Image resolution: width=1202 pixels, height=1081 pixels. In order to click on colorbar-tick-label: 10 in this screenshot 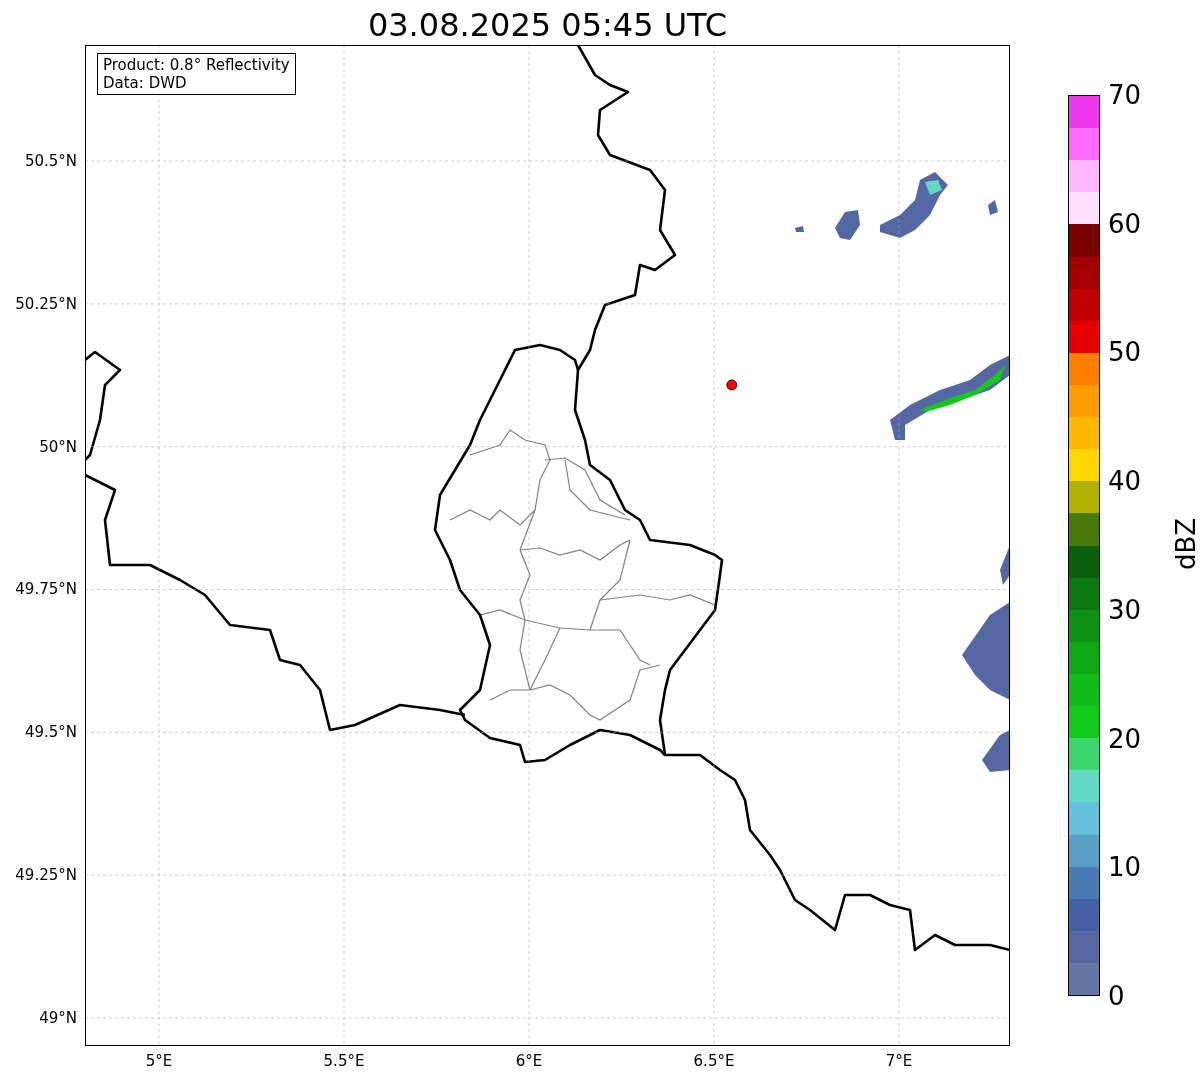, I will do `click(1125, 867)`.